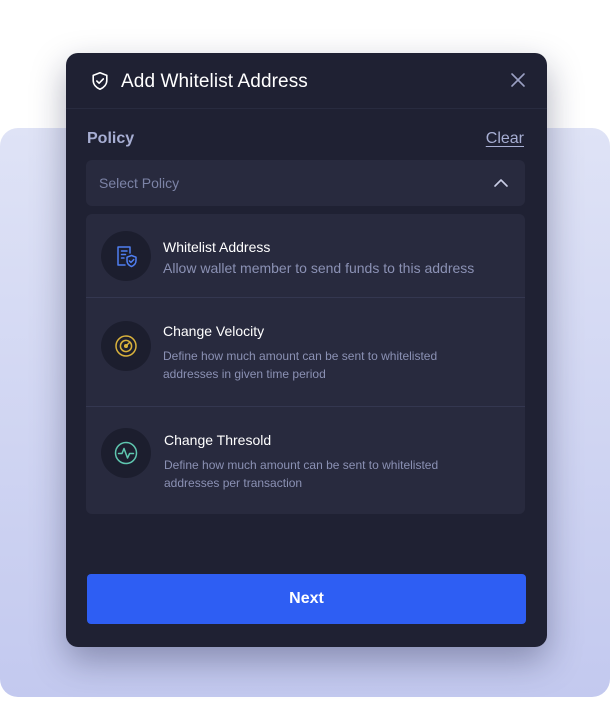 This screenshot has width=610, height=710. Describe the element at coordinates (305, 183) in the screenshot. I see `policy-select: Select Policy` at that location.